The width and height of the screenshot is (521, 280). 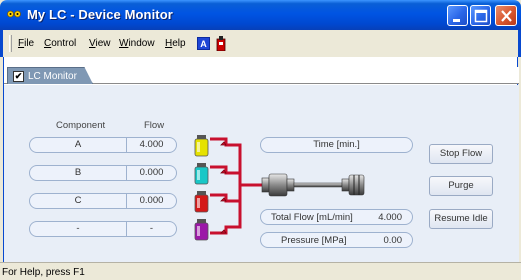 What do you see at coordinates (175, 43) in the screenshot?
I see `menu-help: Help` at bounding box center [175, 43].